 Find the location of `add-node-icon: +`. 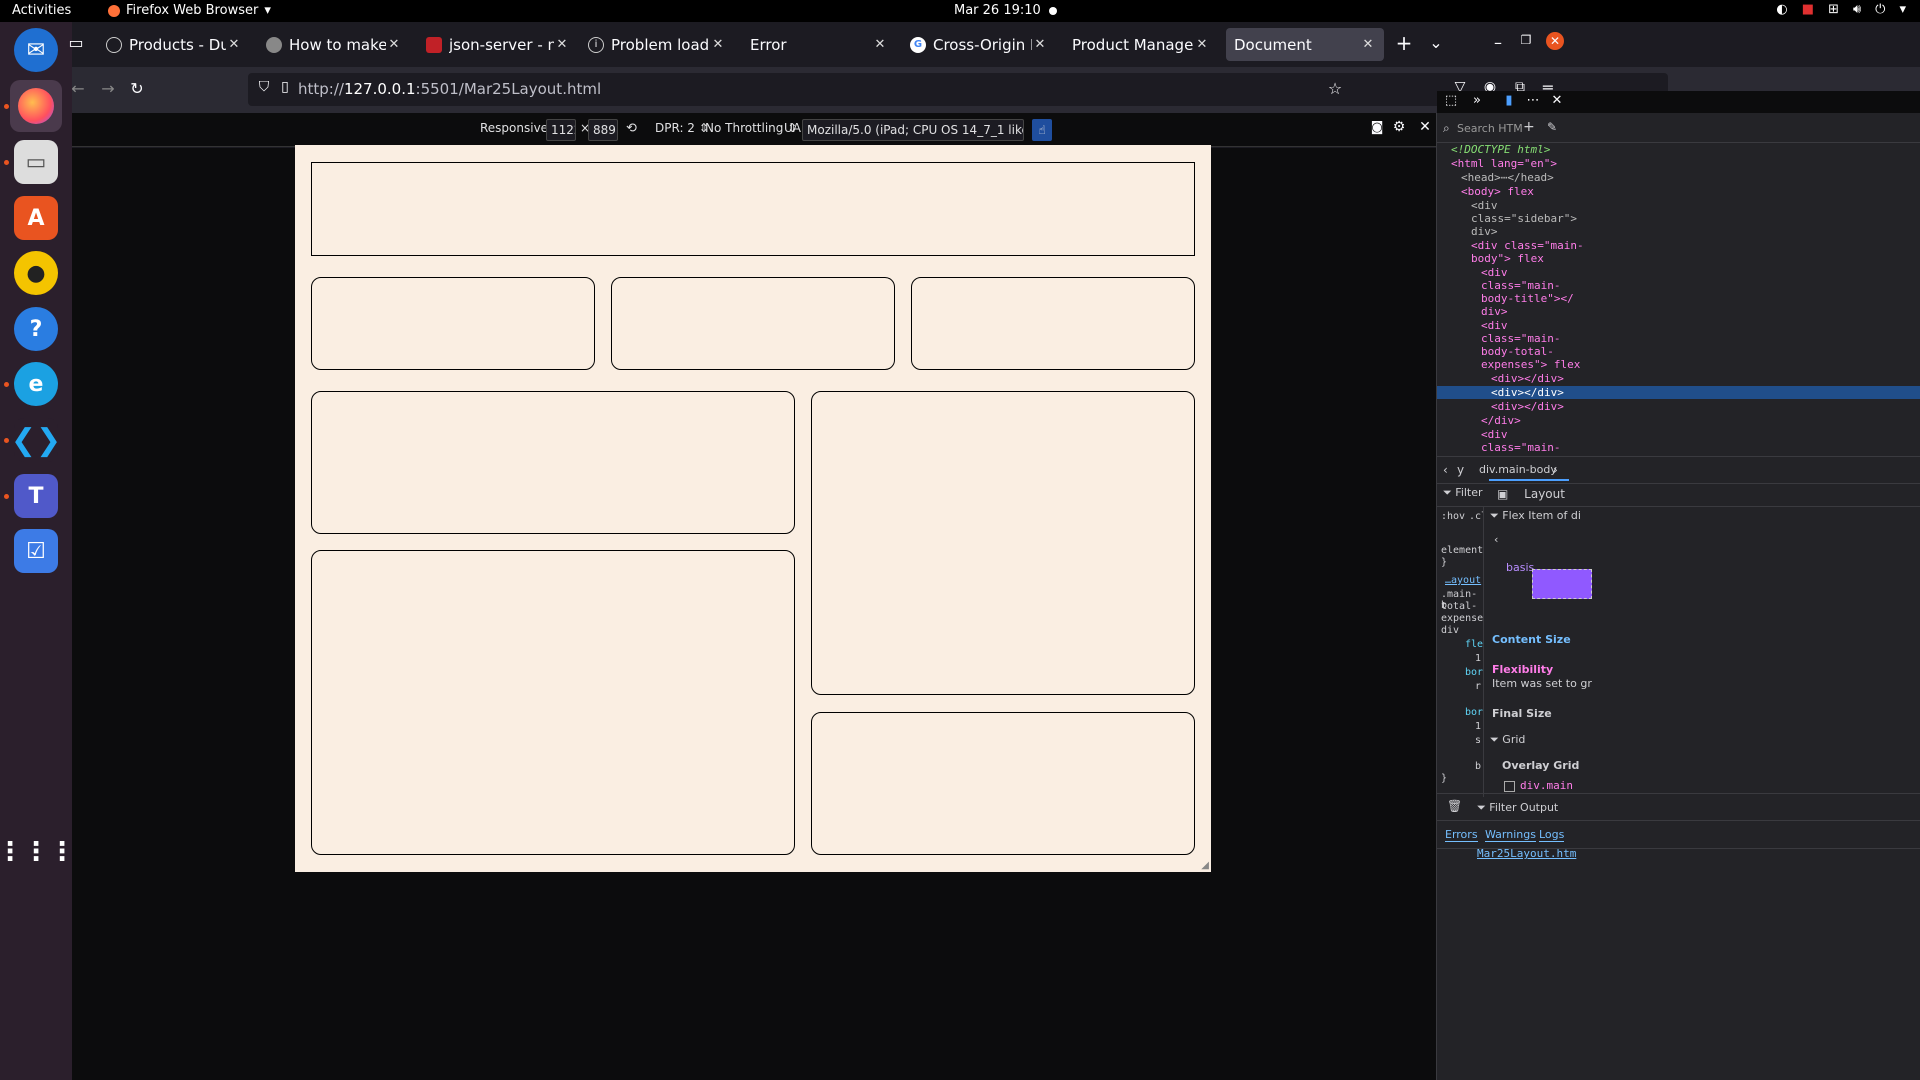

add-node-icon: + is located at coordinates (1529, 127).